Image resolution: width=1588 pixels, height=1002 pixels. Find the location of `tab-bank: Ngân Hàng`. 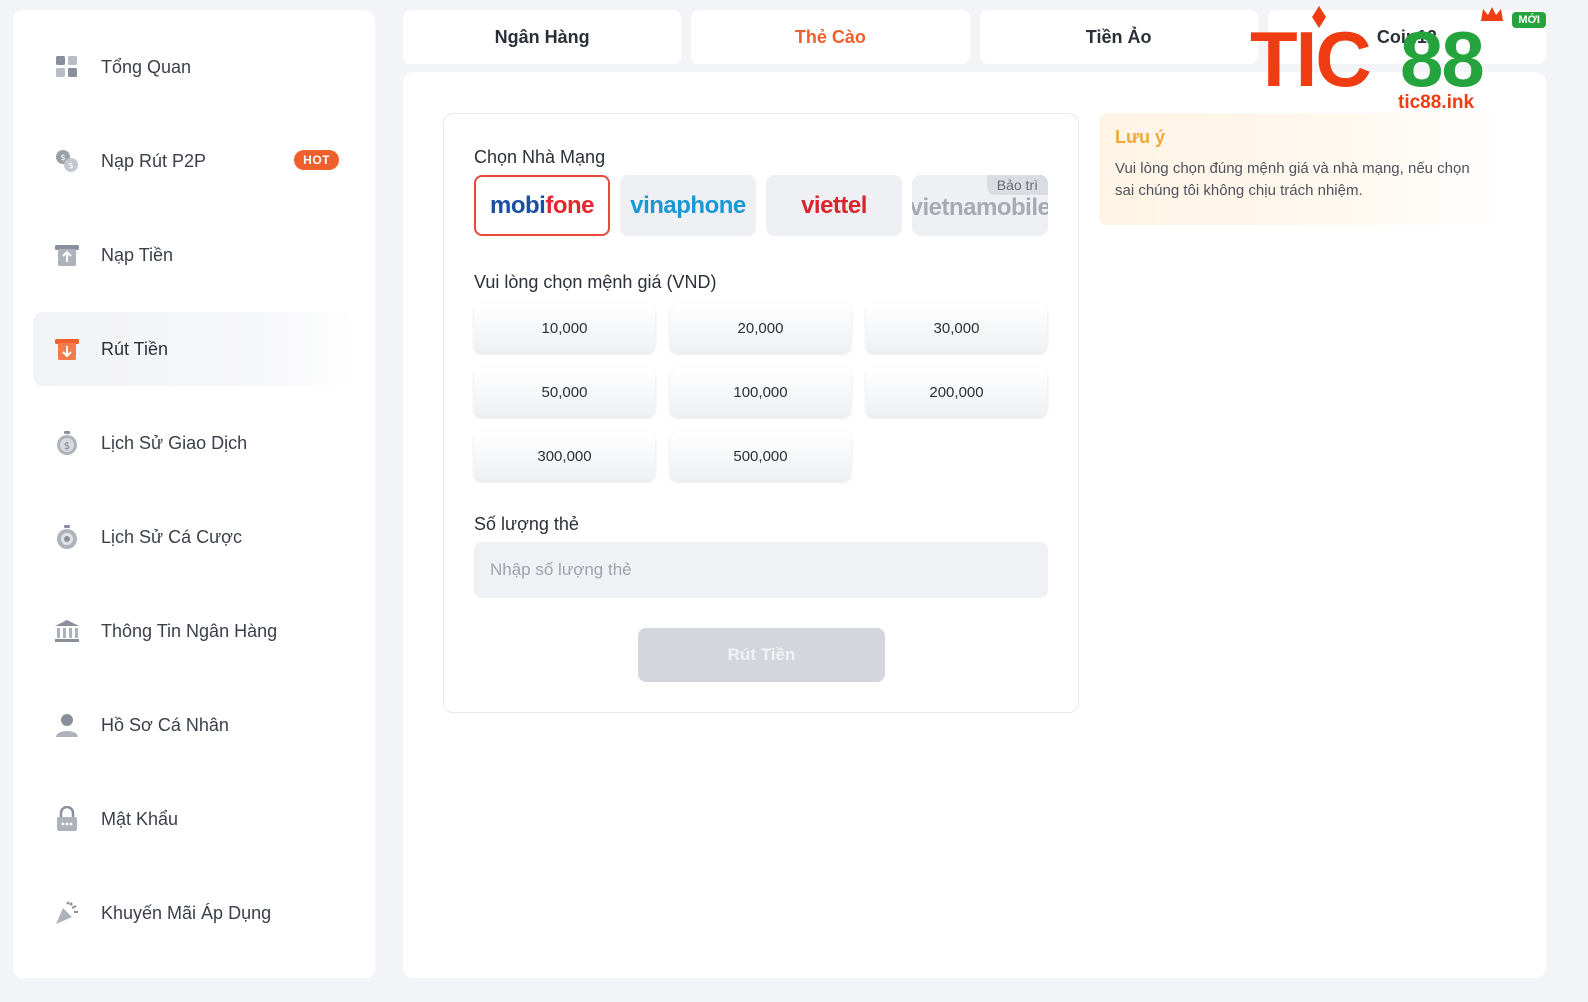

tab-bank: Ngân Hàng is located at coordinates (542, 37).